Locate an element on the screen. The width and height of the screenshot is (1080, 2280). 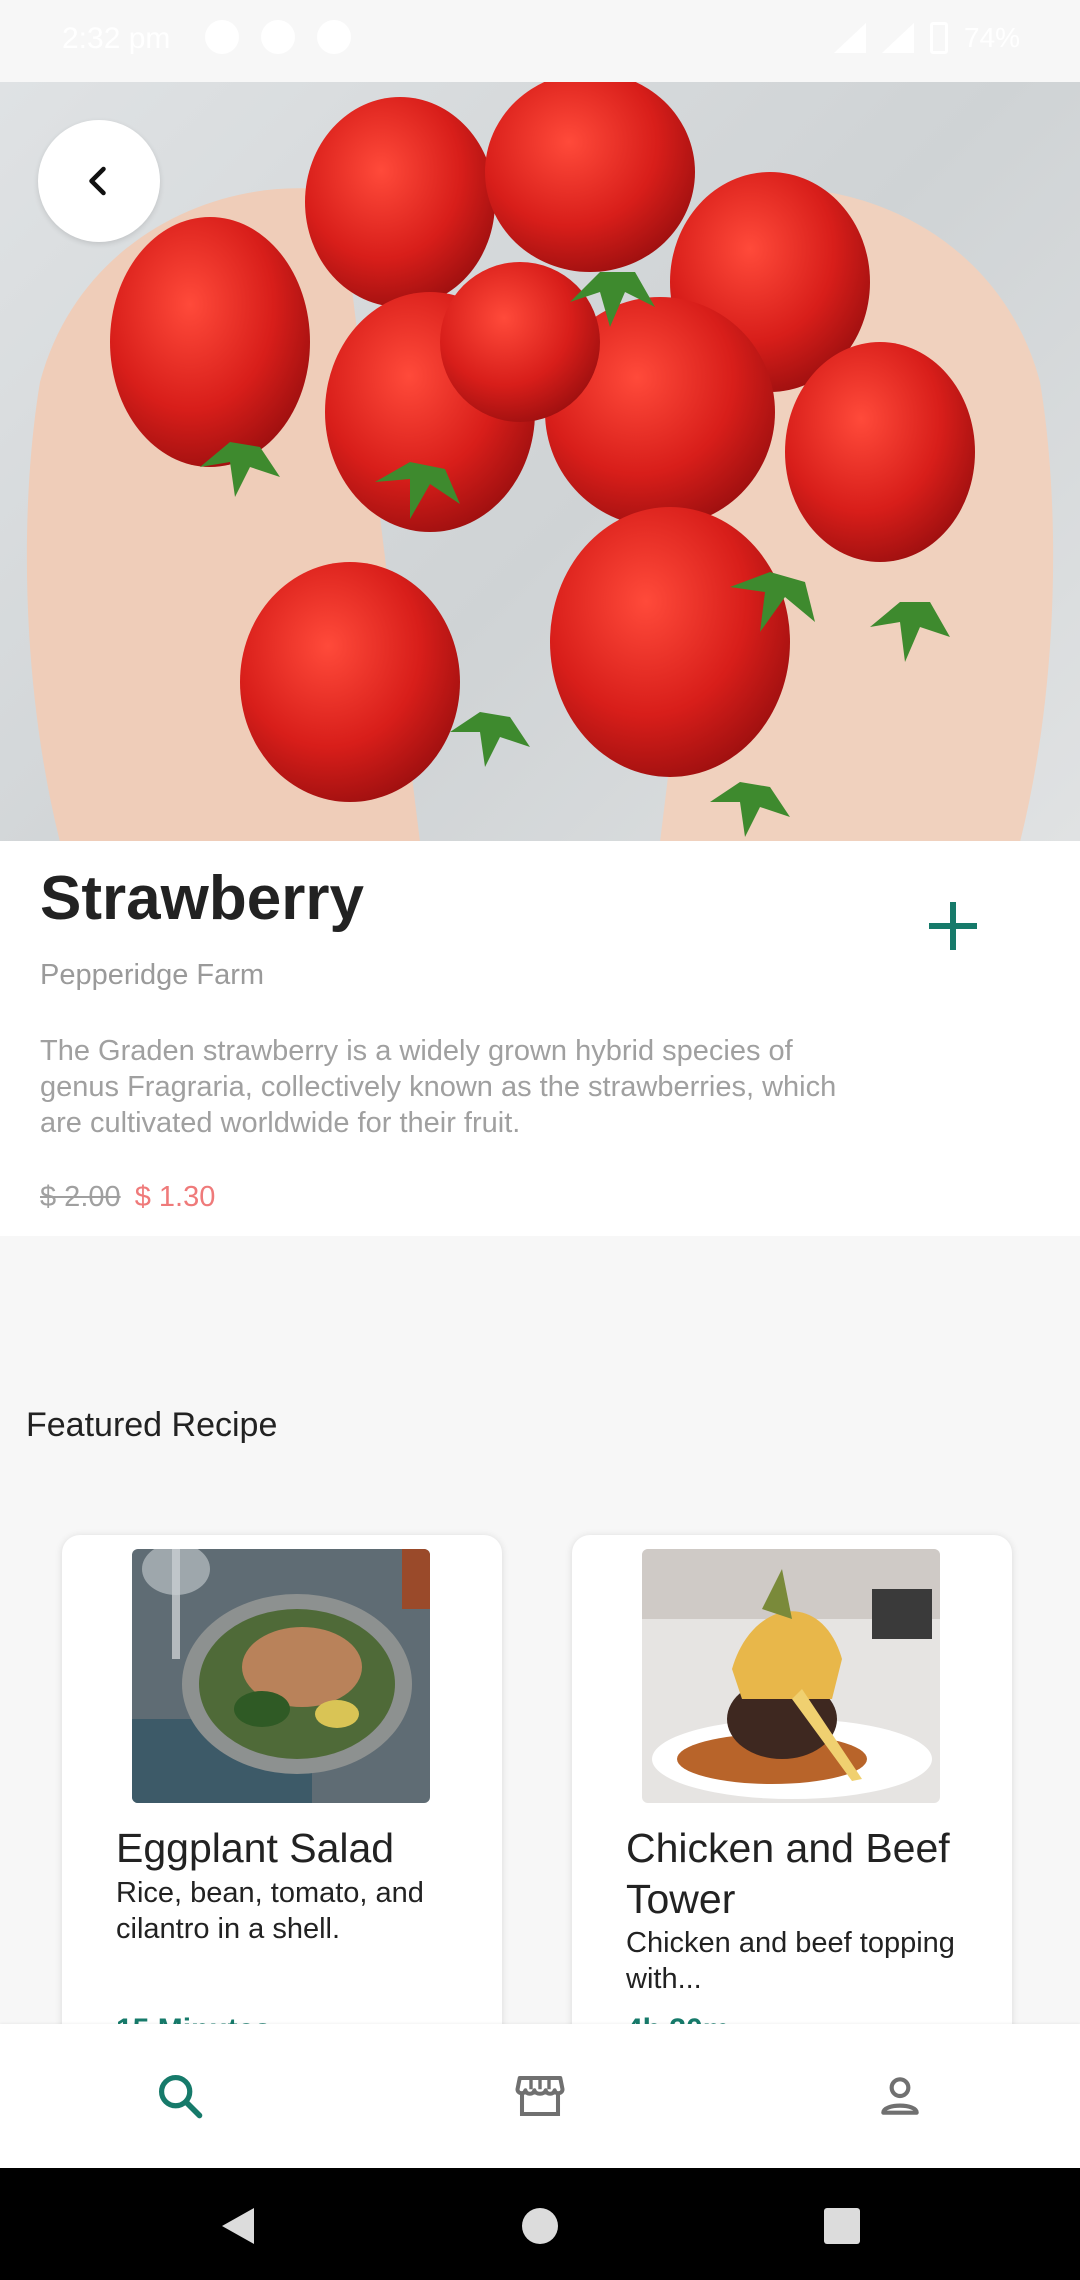
system-recents-button is located at coordinates (842, 2226).